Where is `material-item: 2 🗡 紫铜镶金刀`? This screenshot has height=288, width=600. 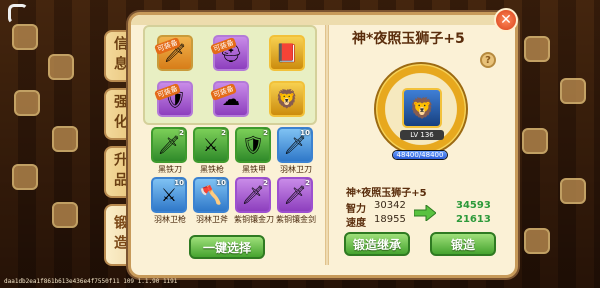
material-item: 2 🗡 紫铜镶金刀 is located at coordinates (254, 200).